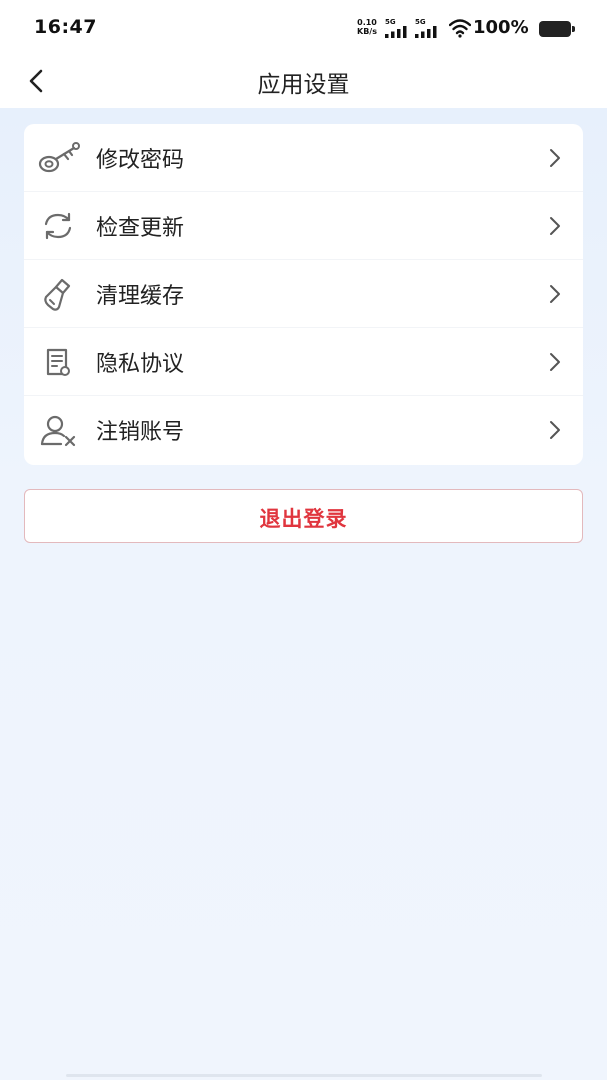 This screenshot has width=607, height=1080. I want to click on key-icon, so click(59, 157).